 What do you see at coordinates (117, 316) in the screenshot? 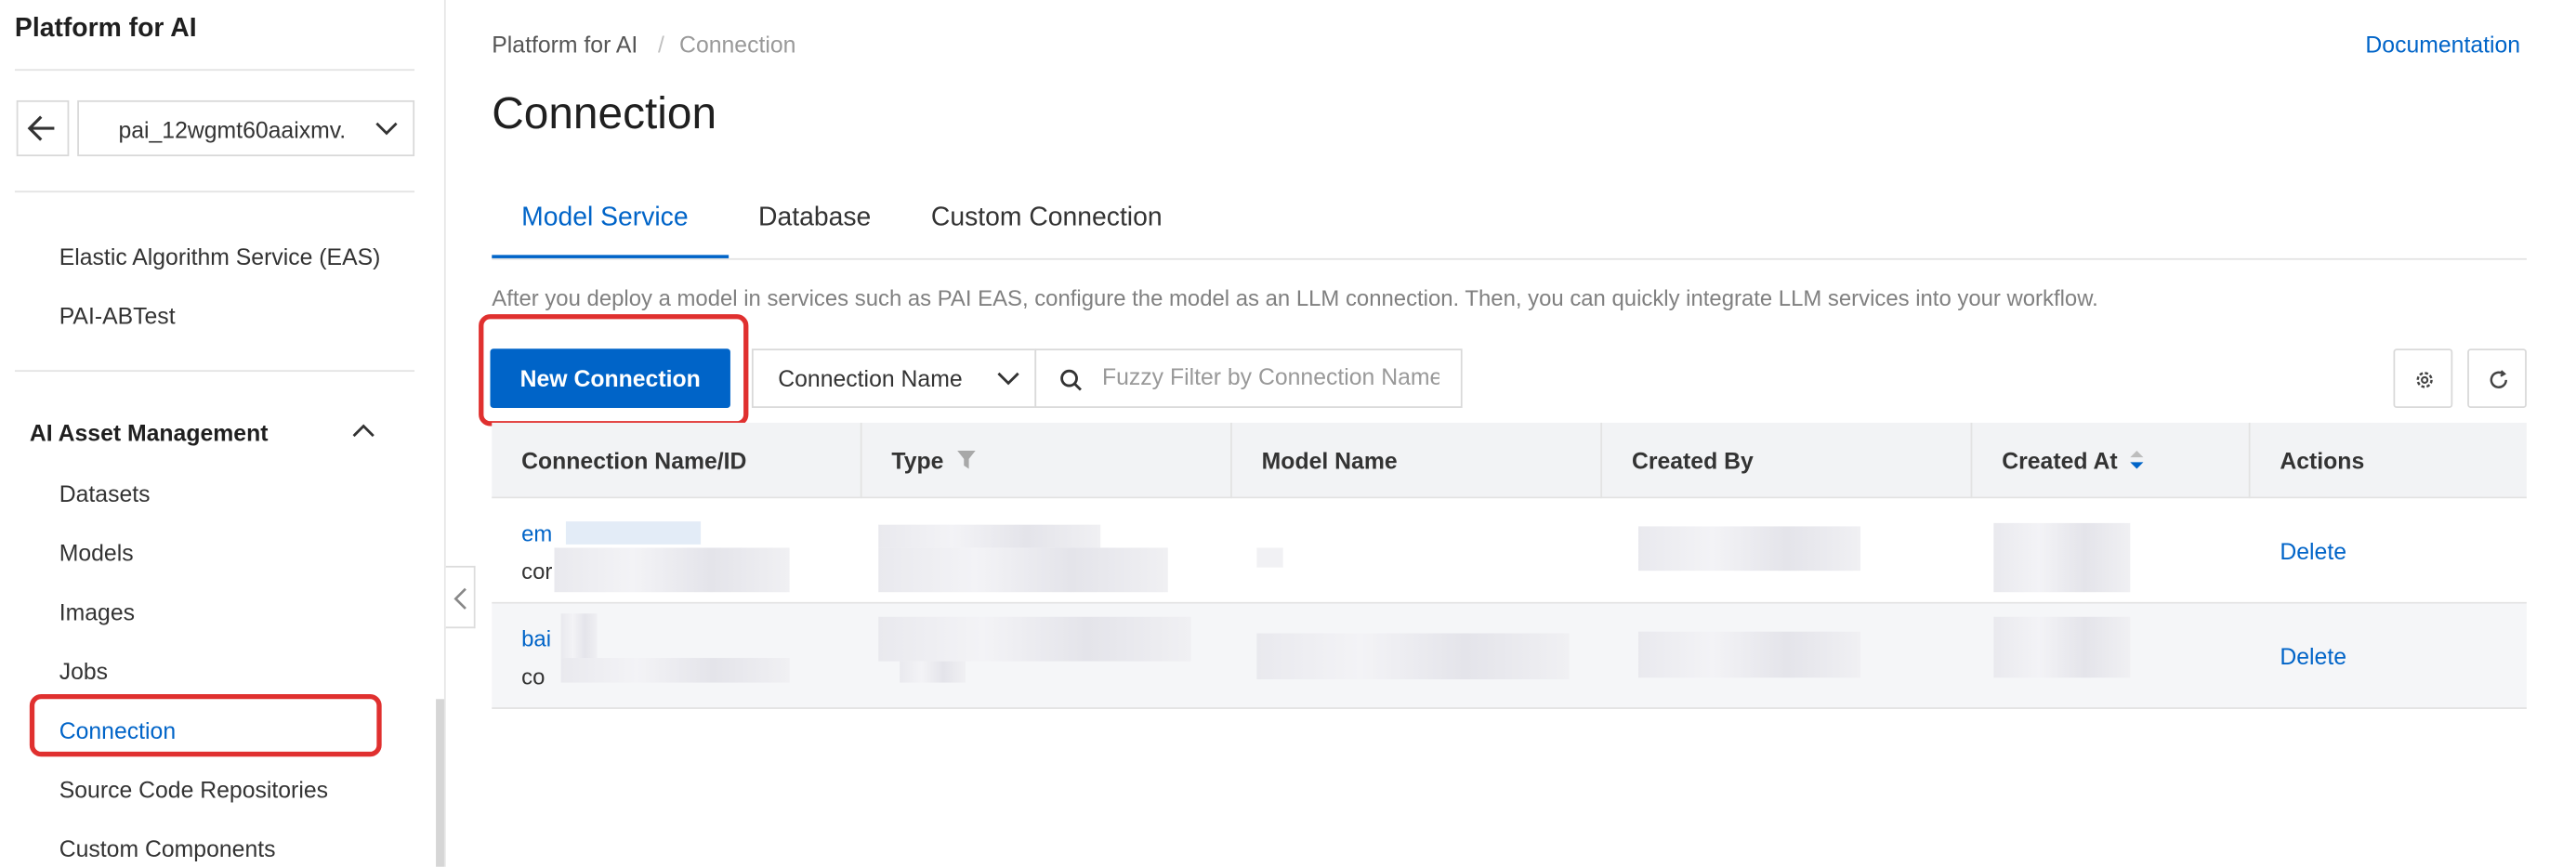
I see `sidebar-item-pai-abtest: PAI-ABTest` at bounding box center [117, 316].